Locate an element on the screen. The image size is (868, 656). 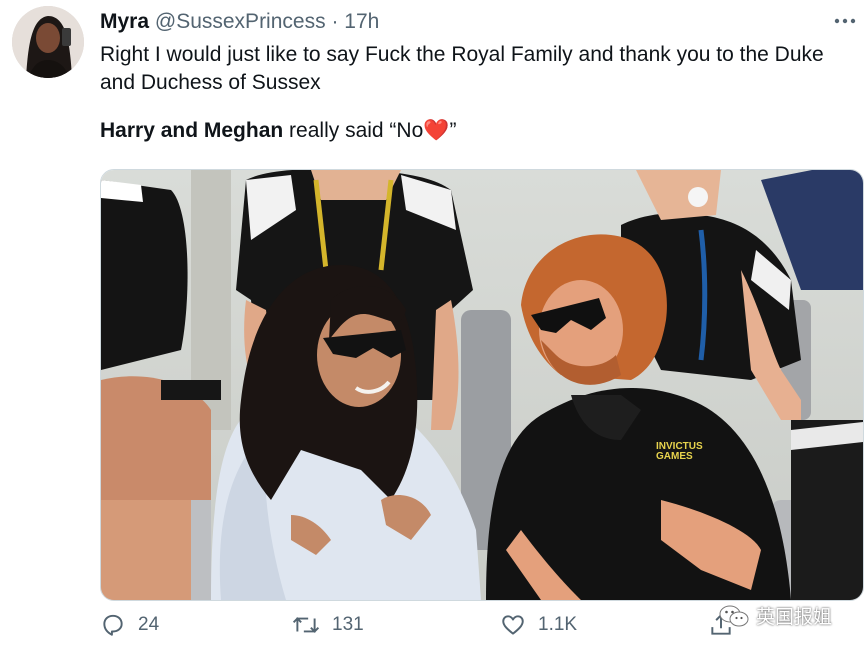
tweet-header: Myra @SussexPrincess · 17h is located at coordinates (239, 22).